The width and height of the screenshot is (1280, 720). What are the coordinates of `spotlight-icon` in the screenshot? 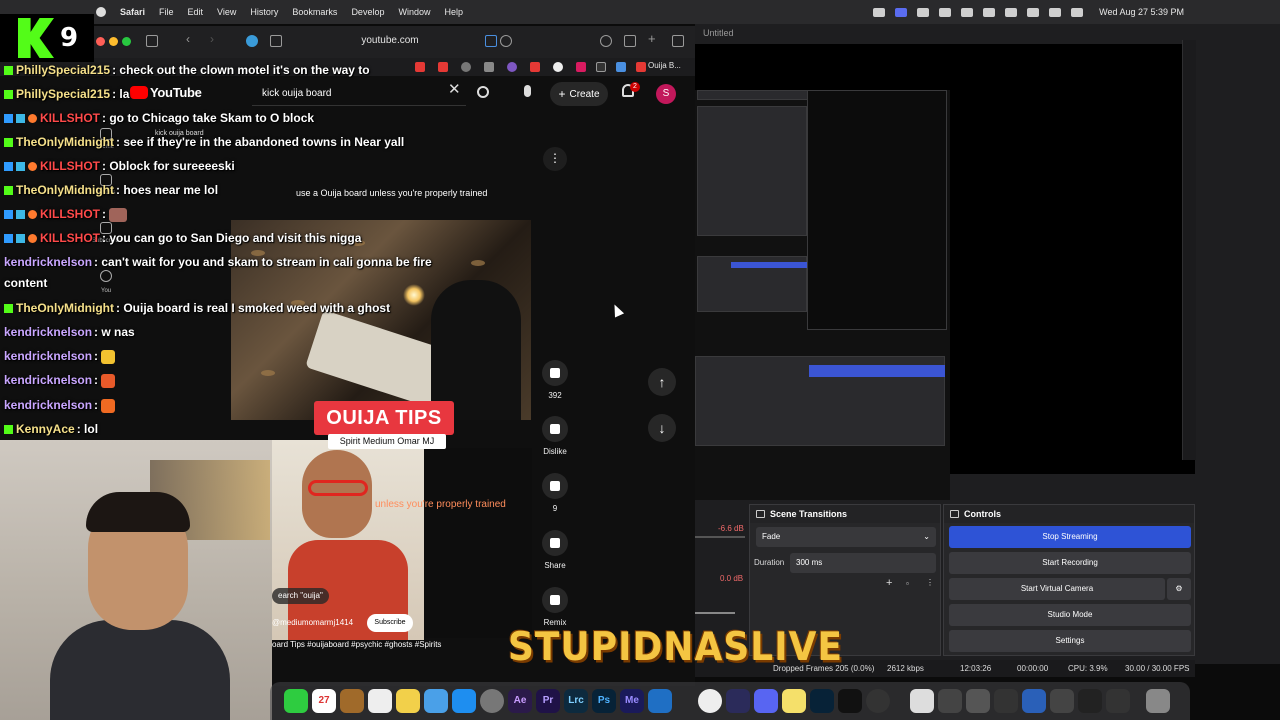 It's located at (1055, 12).